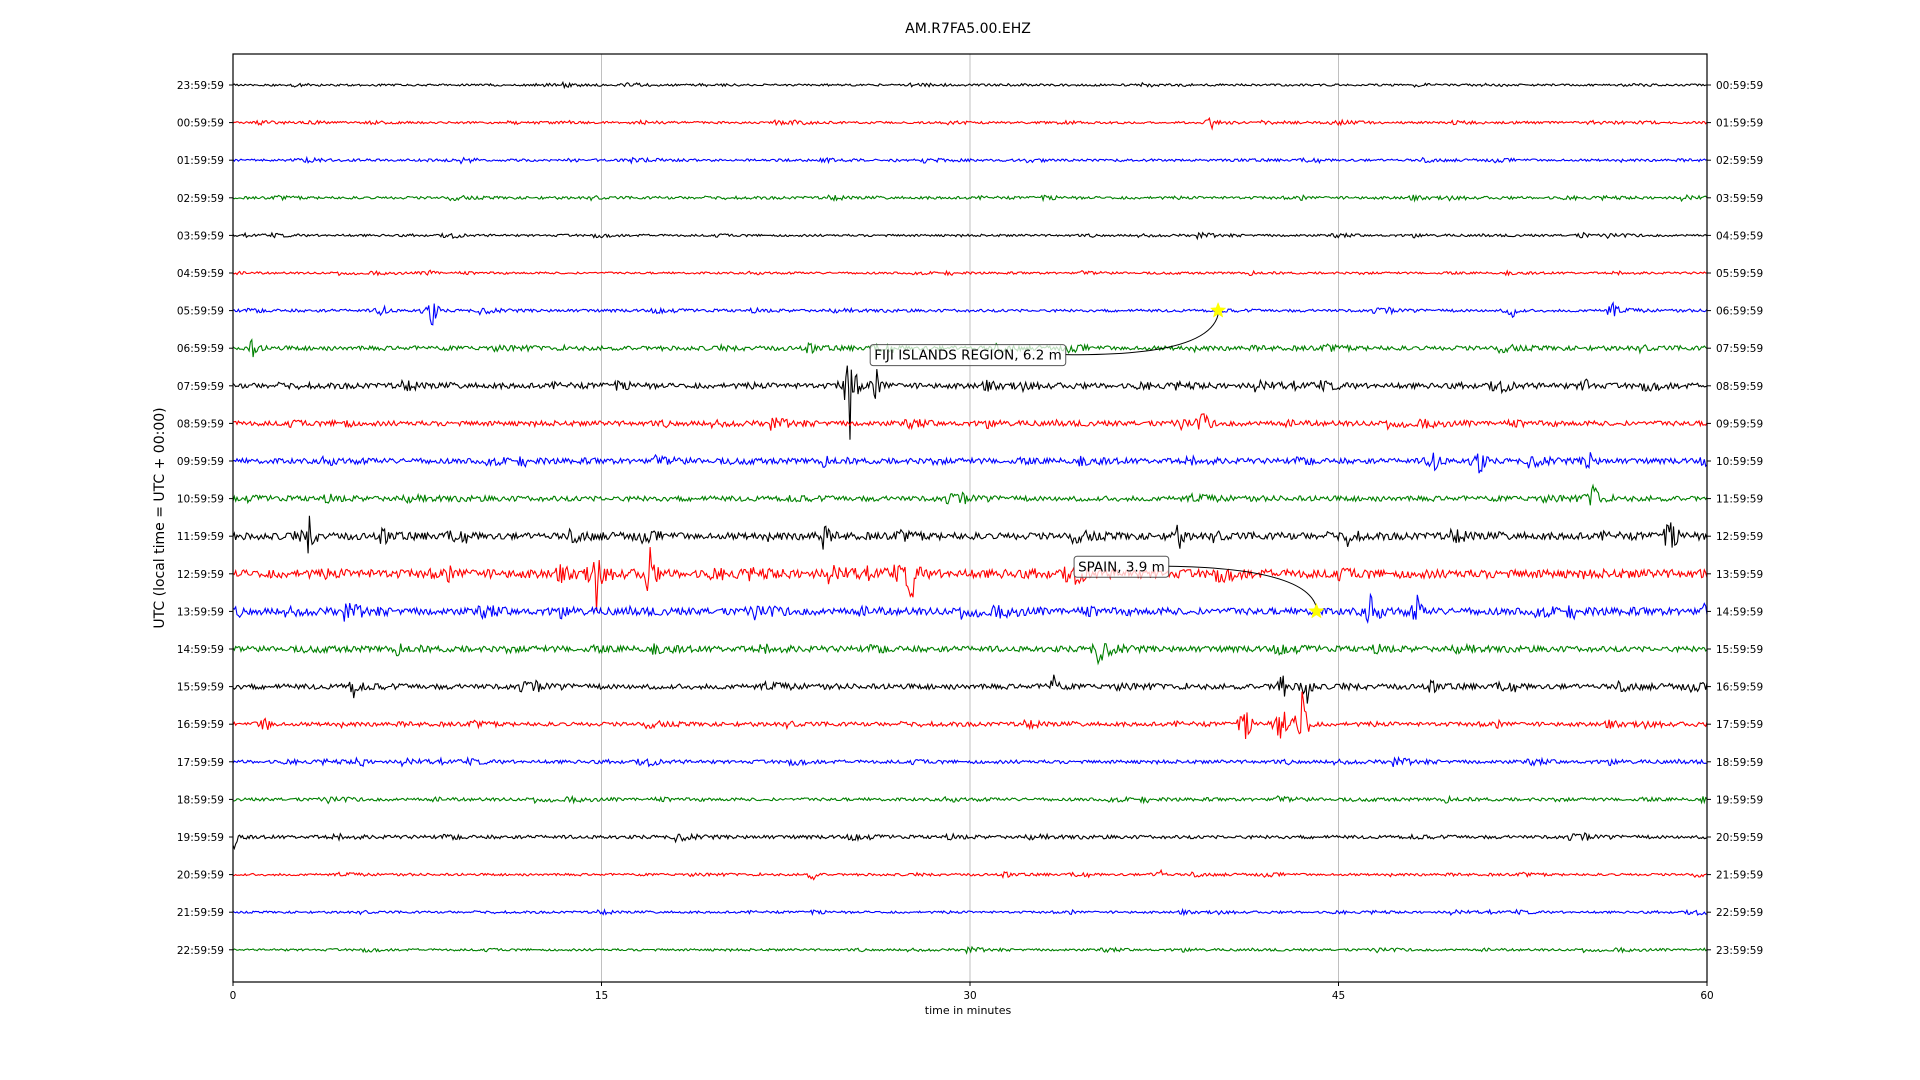 The image size is (1920, 1080). What do you see at coordinates (1739, 199) in the screenshot?
I see `right-tick-label: 03:59:59` at bounding box center [1739, 199].